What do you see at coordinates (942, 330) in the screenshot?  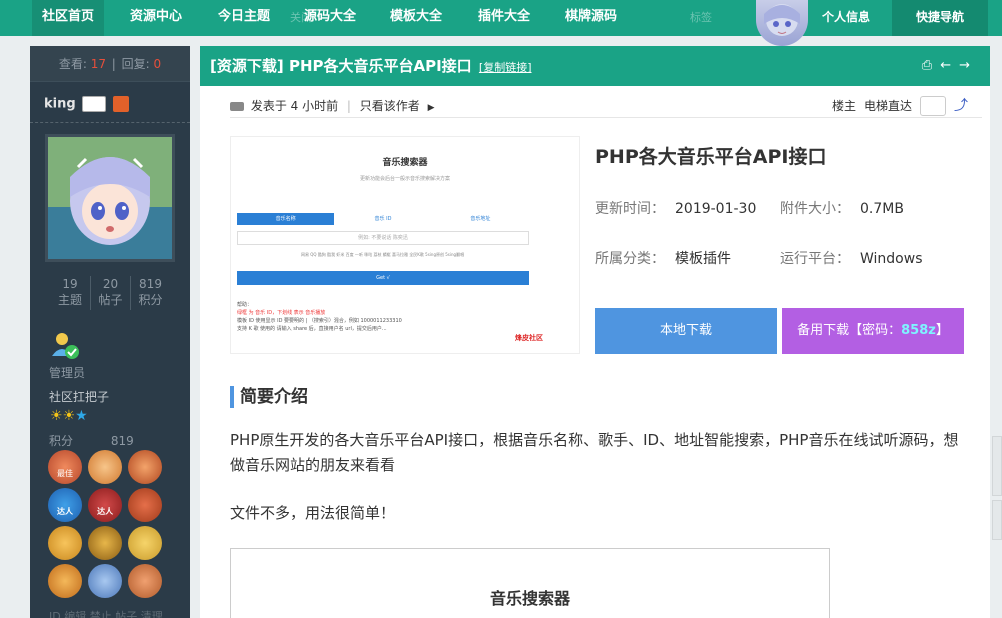 I see `backup-download-label-end: 】` at bounding box center [942, 330].